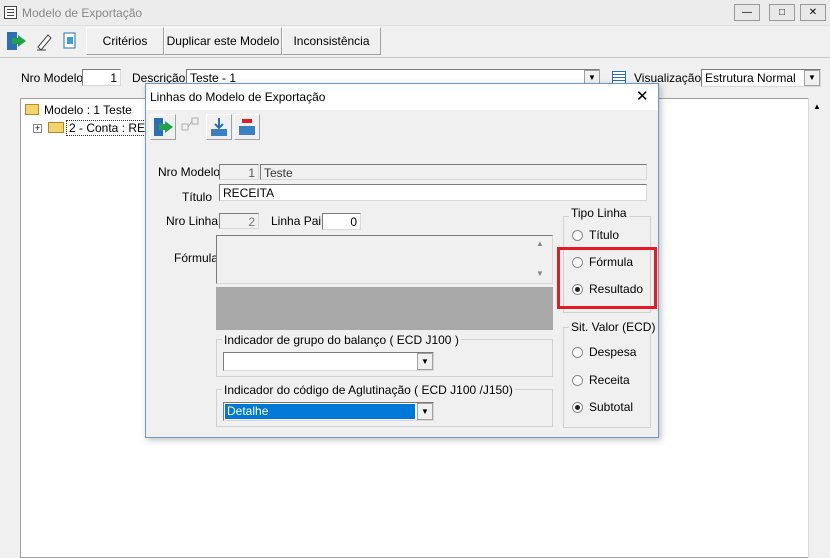  I want to click on dialog-close-icon: ✕, so click(642, 96).